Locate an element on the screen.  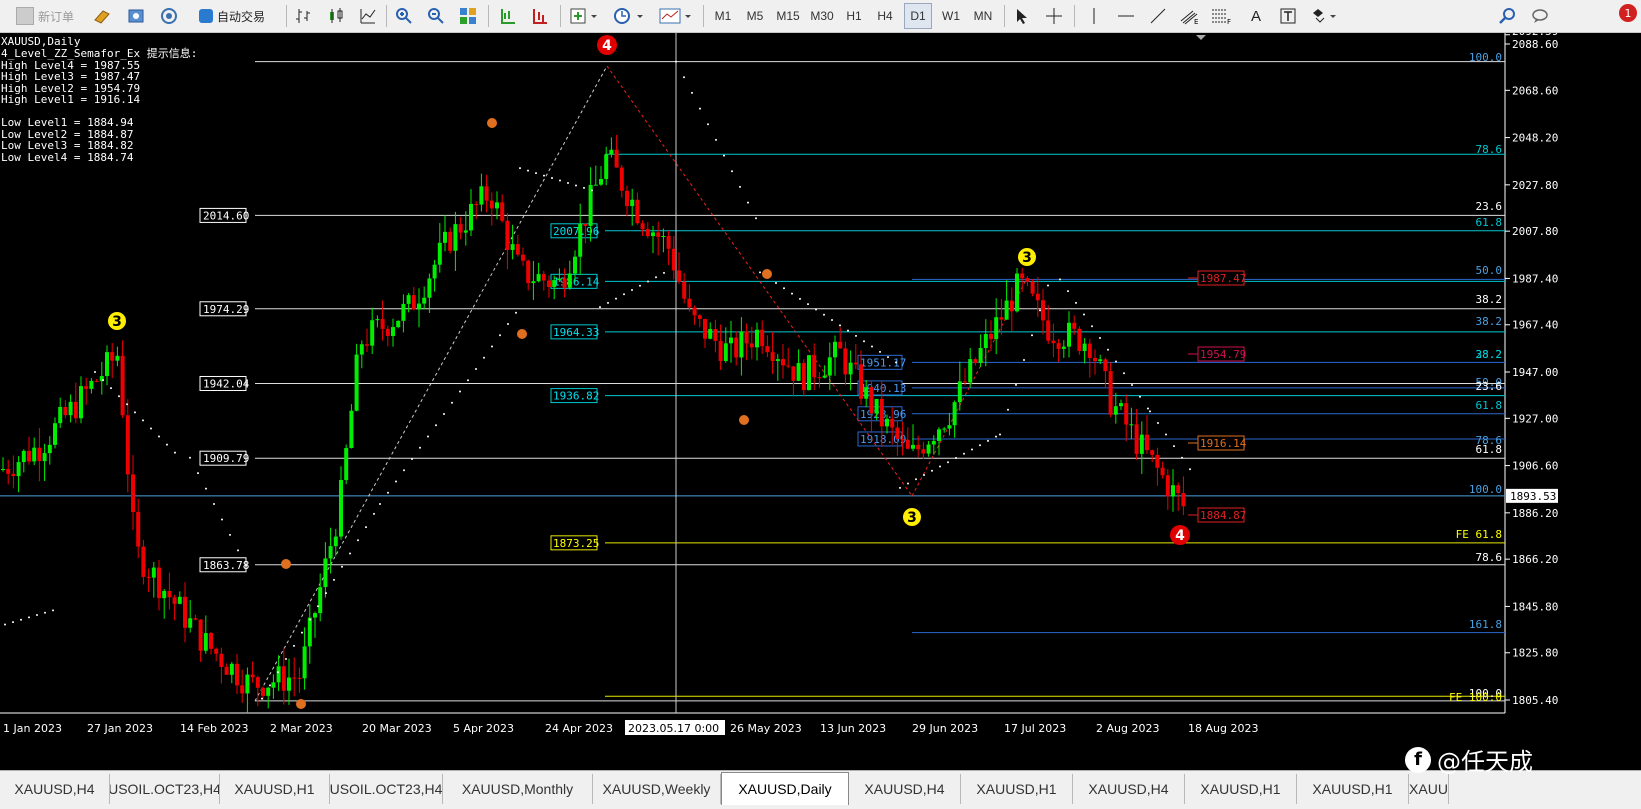
chart-tab: XAUUSD,Daily is located at coordinates (785, 788).